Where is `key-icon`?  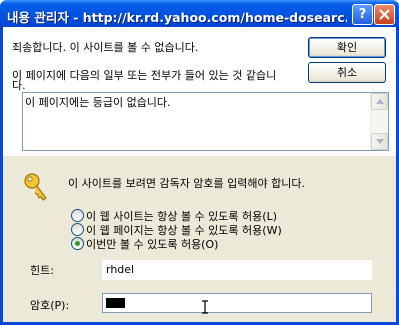
key-icon is located at coordinates (35, 187).